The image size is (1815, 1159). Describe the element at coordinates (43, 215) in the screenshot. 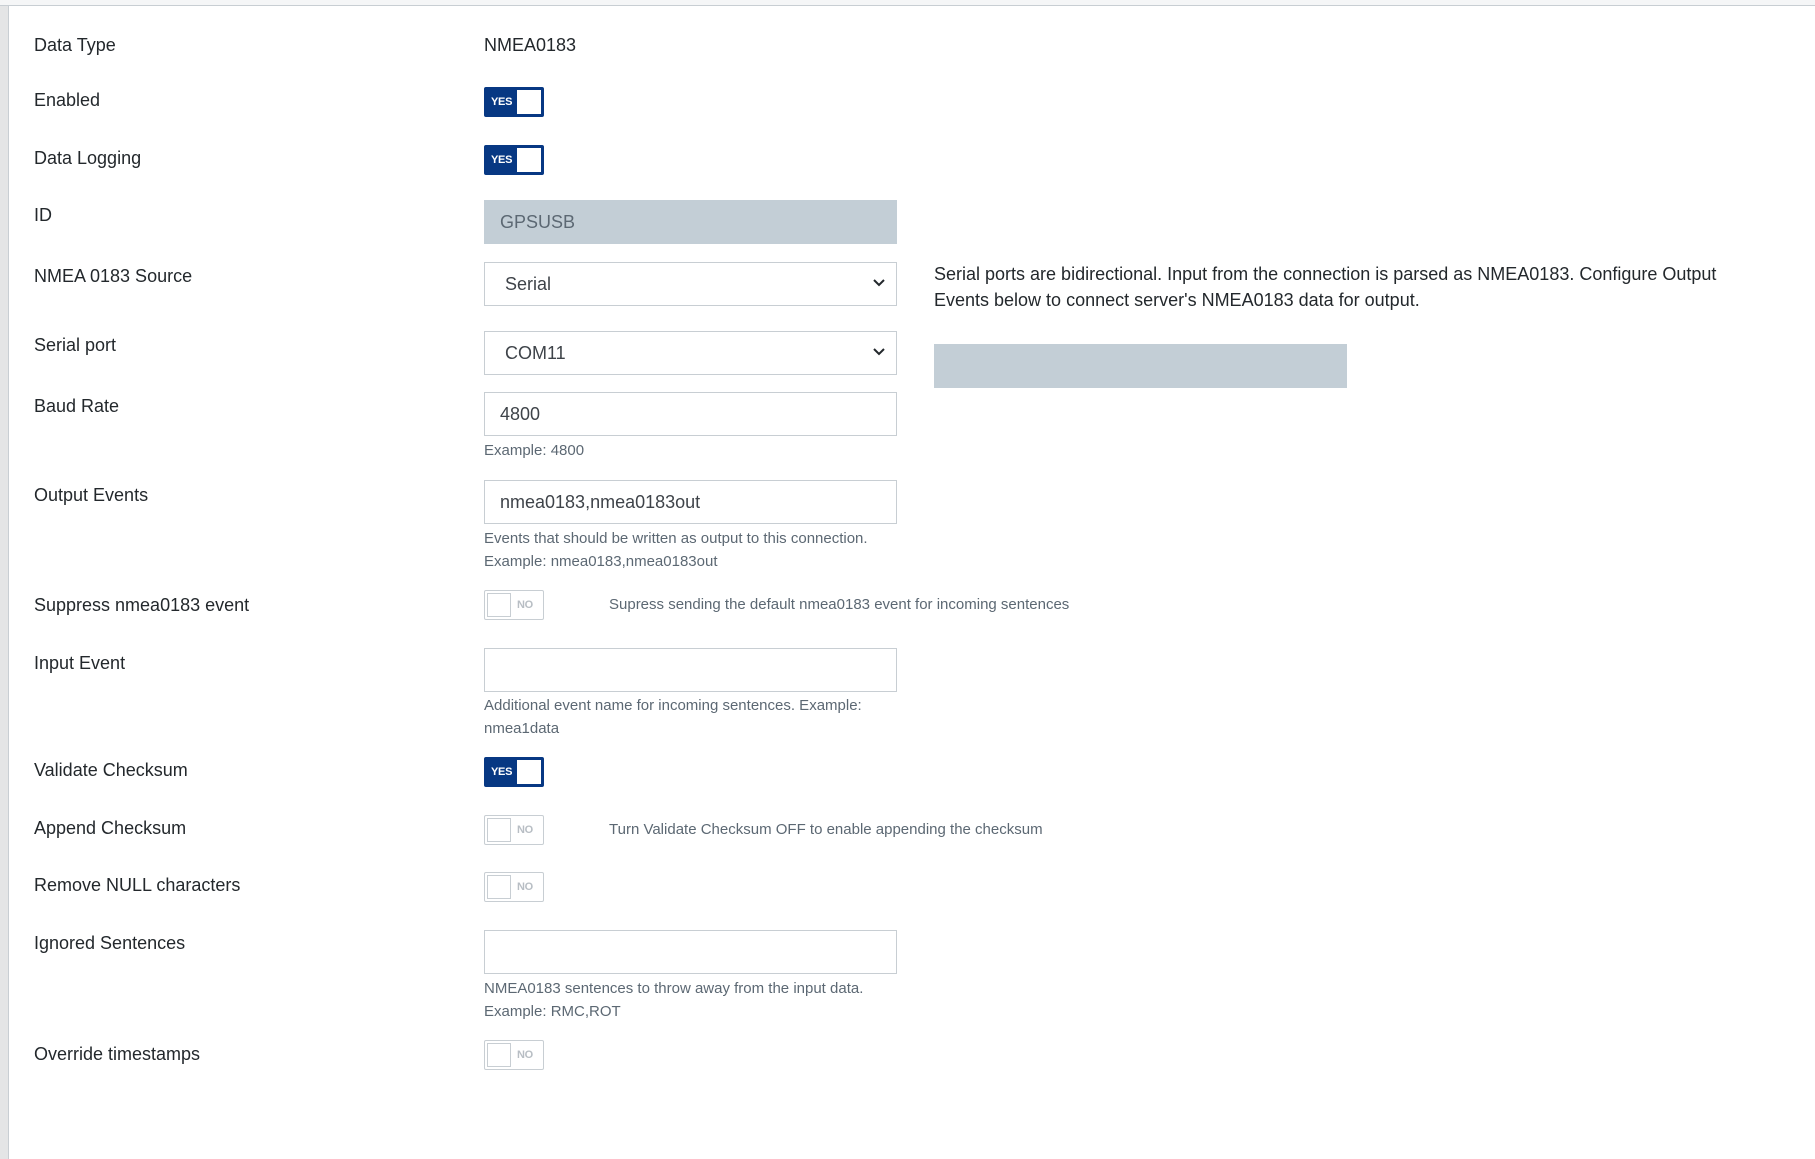

I see `id-label: ID` at that location.